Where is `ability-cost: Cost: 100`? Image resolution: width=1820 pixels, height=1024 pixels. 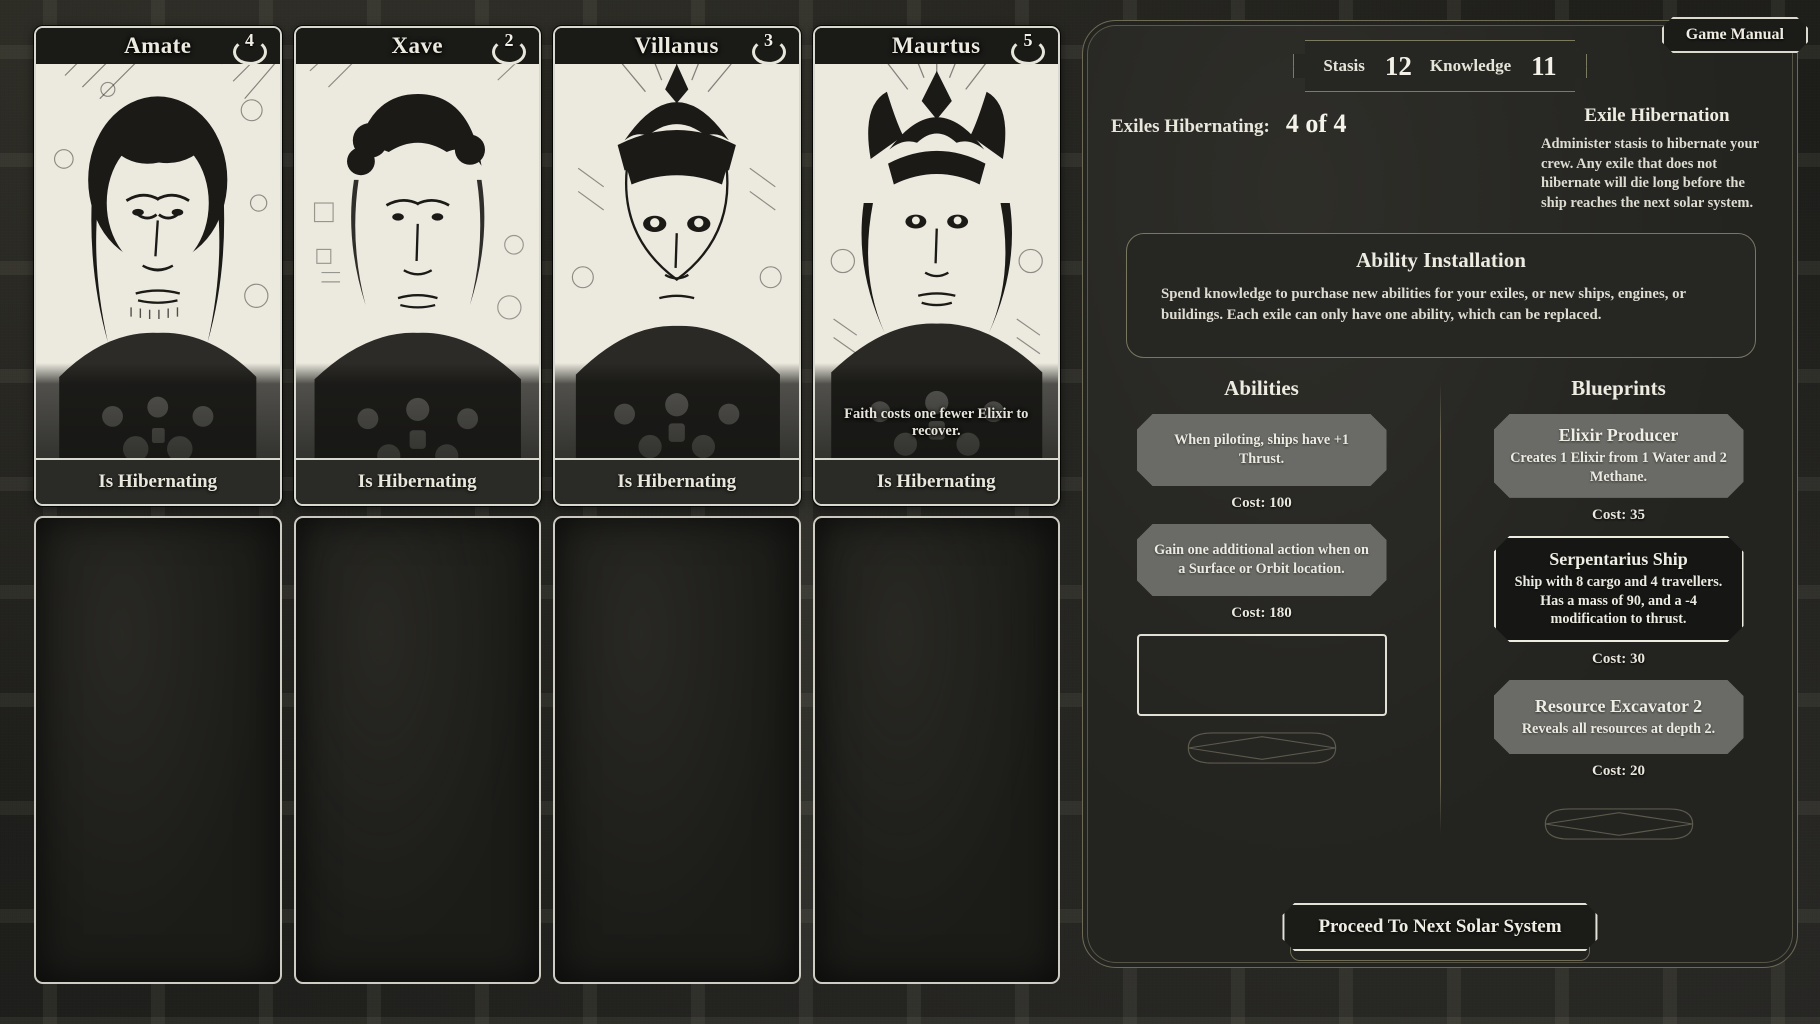 ability-cost: Cost: 100 is located at coordinates (1261, 503).